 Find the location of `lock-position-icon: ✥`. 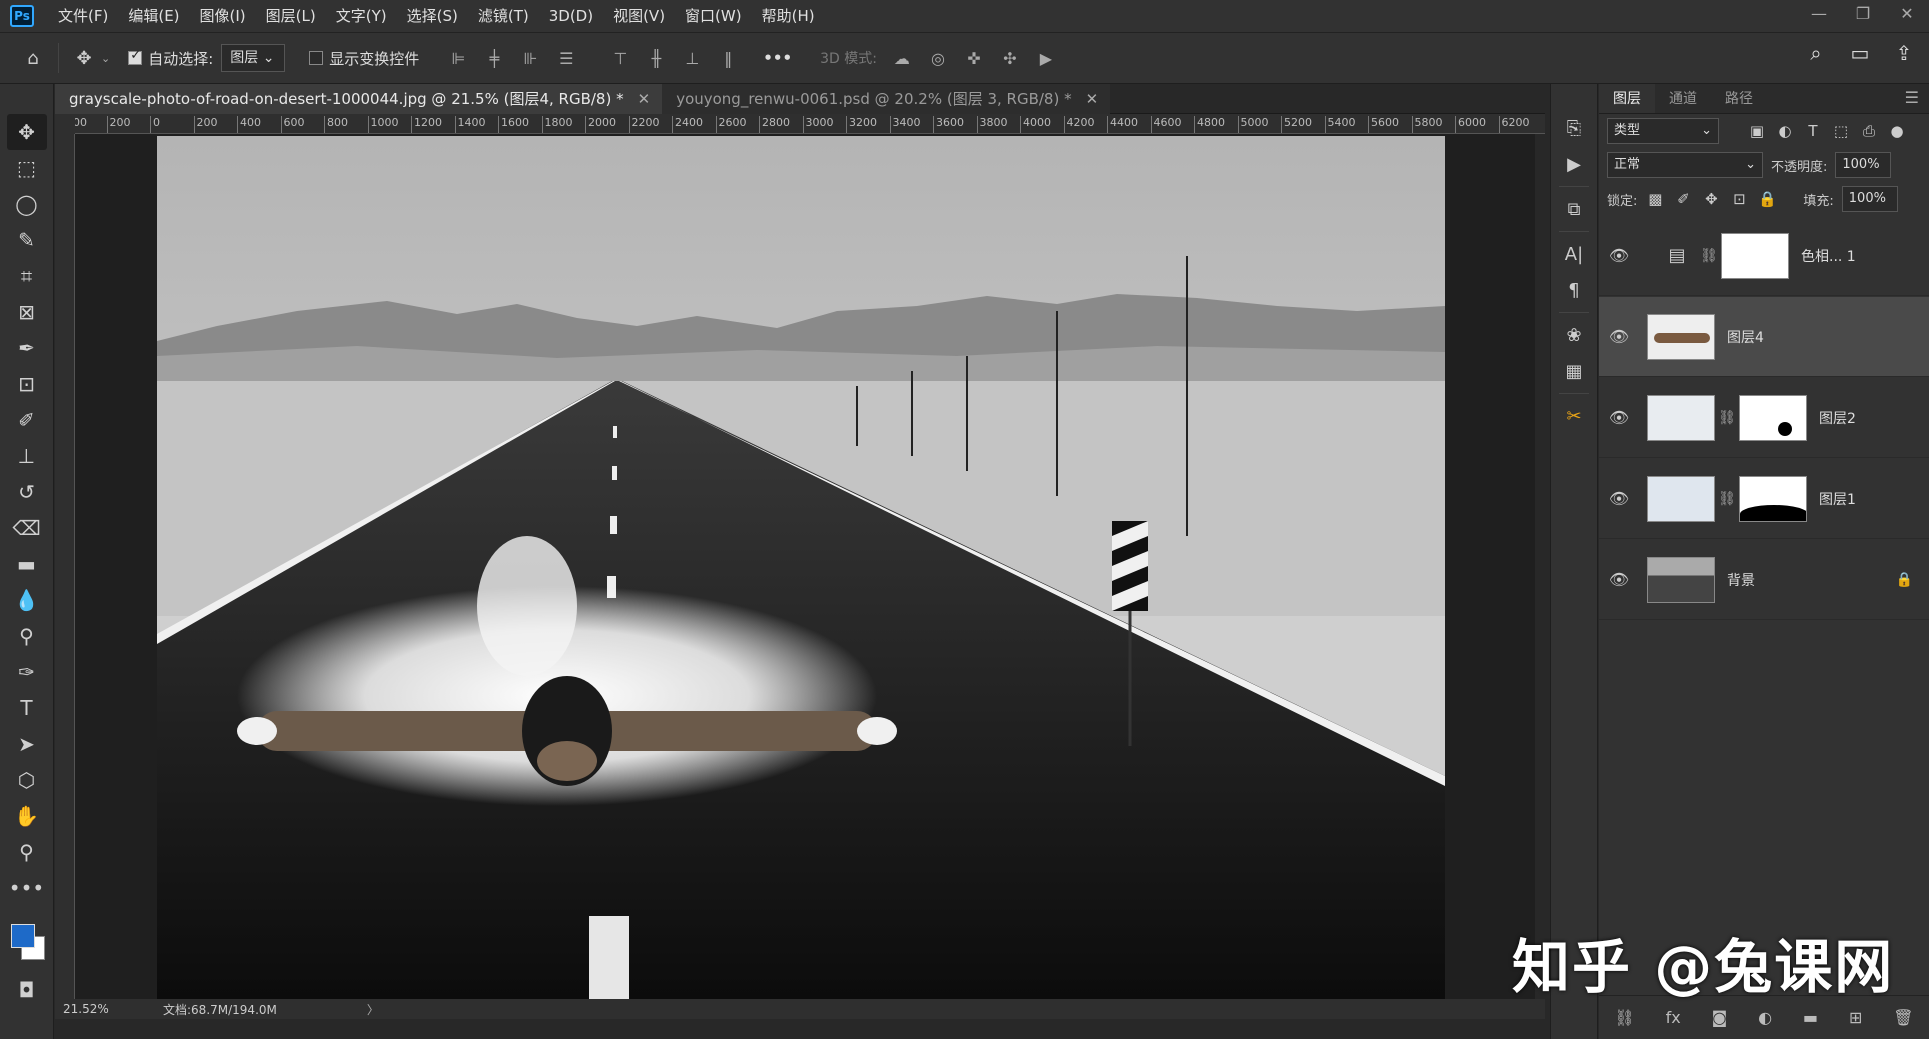

lock-position-icon: ✥ is located at coordinates (1711, 199).